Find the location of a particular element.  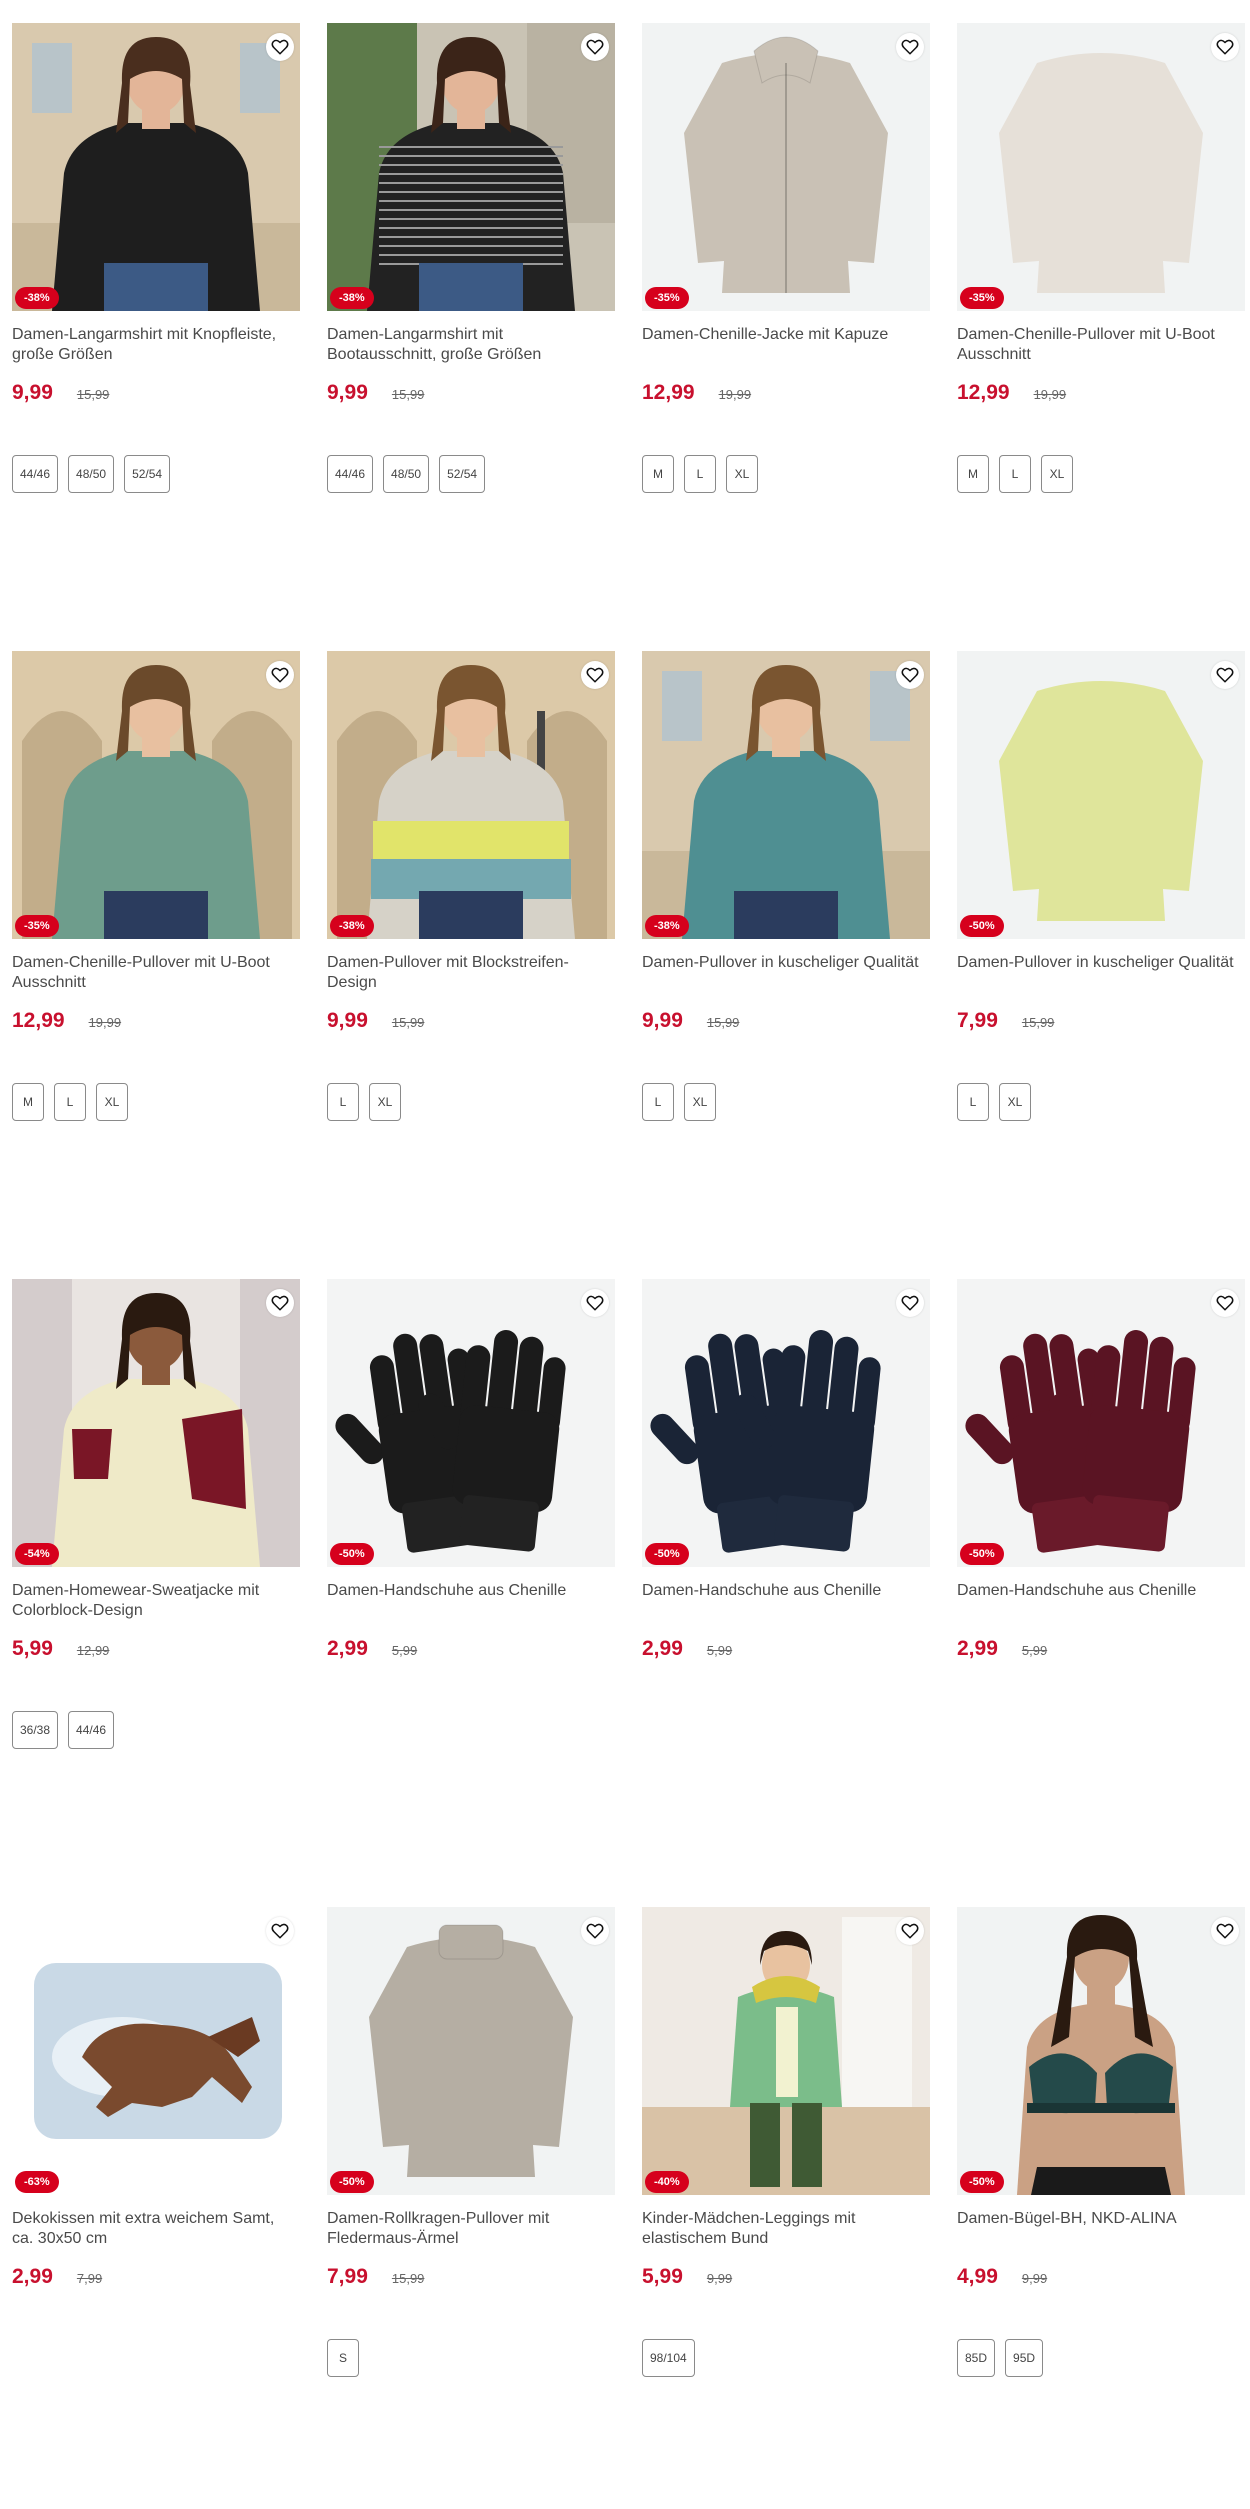

original-price: 7,99 is located at coordinates (89, 2278).